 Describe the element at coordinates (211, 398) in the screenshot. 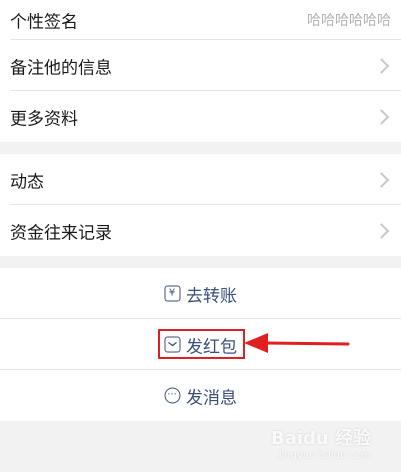

I see `message-label: 发消息` at that location.